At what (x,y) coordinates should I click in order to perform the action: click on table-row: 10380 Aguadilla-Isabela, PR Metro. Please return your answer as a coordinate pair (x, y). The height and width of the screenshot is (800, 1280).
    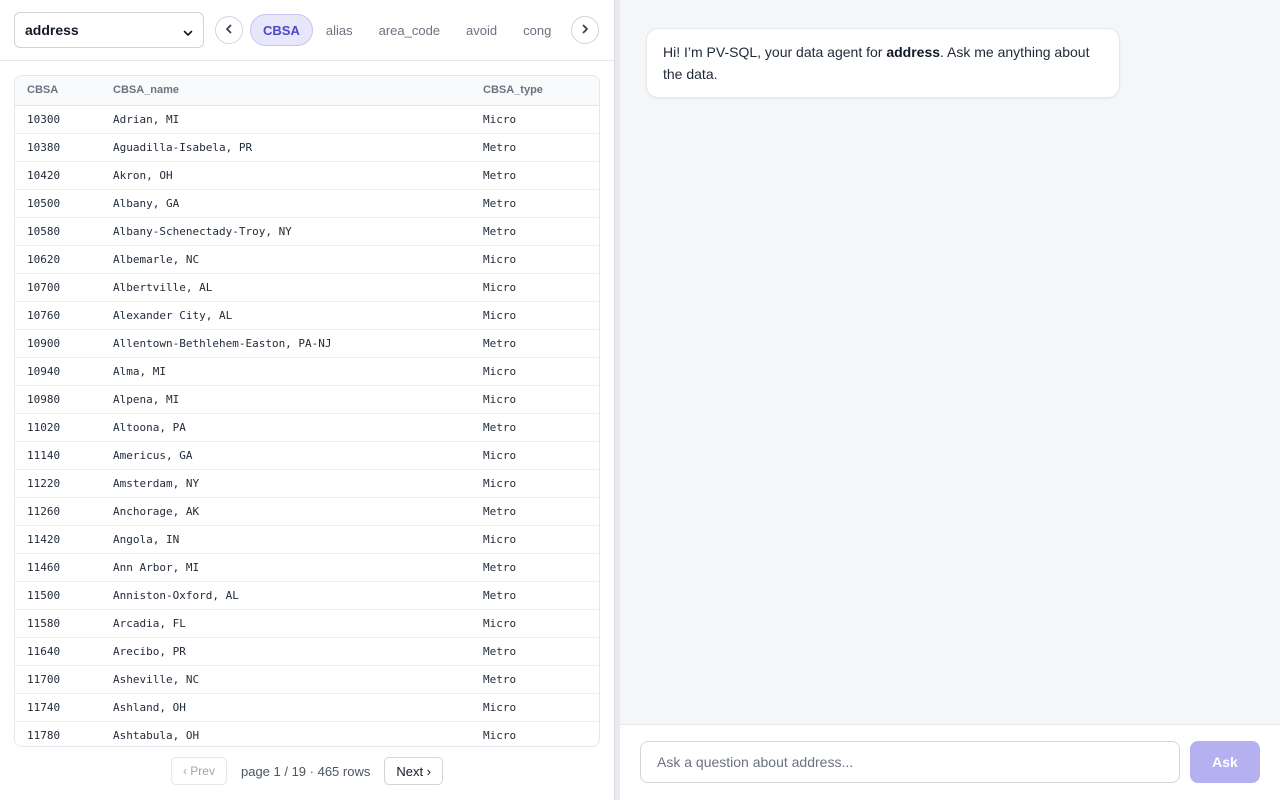
    Looking at the image, I should click on (307, 147).